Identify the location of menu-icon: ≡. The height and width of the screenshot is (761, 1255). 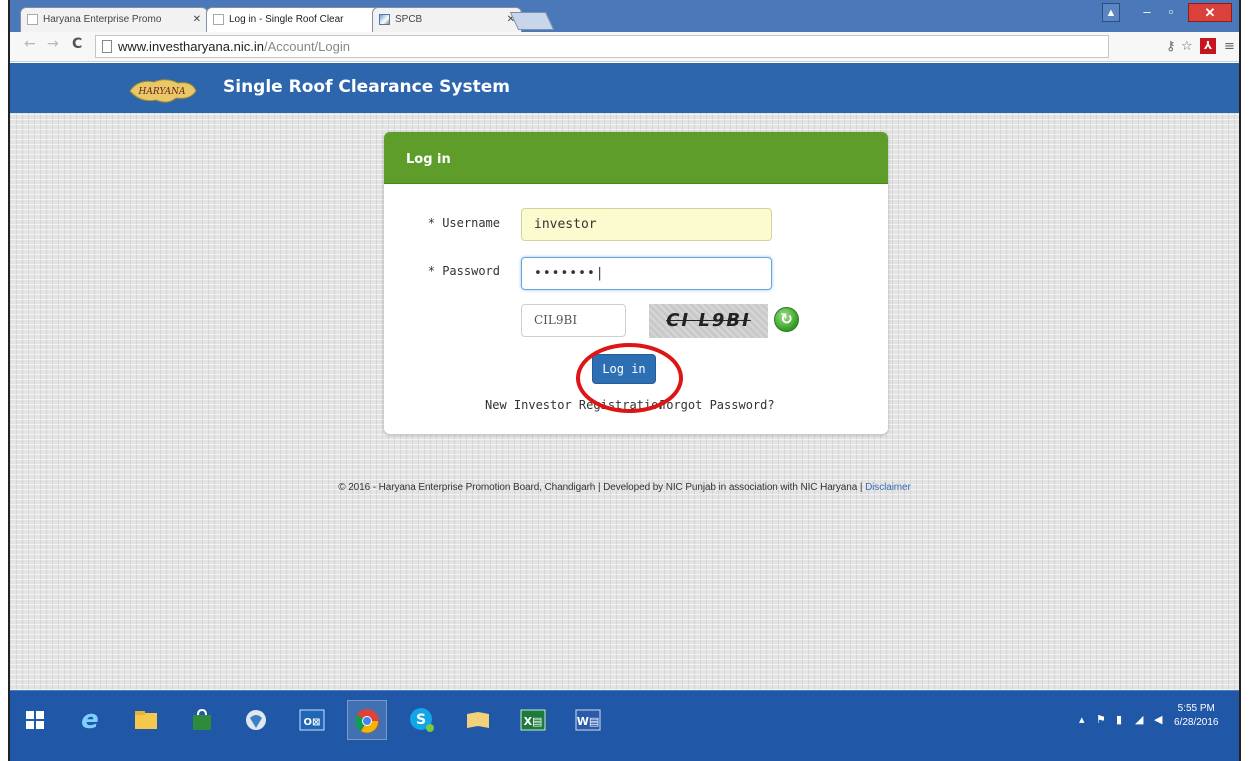
(1229, 46).